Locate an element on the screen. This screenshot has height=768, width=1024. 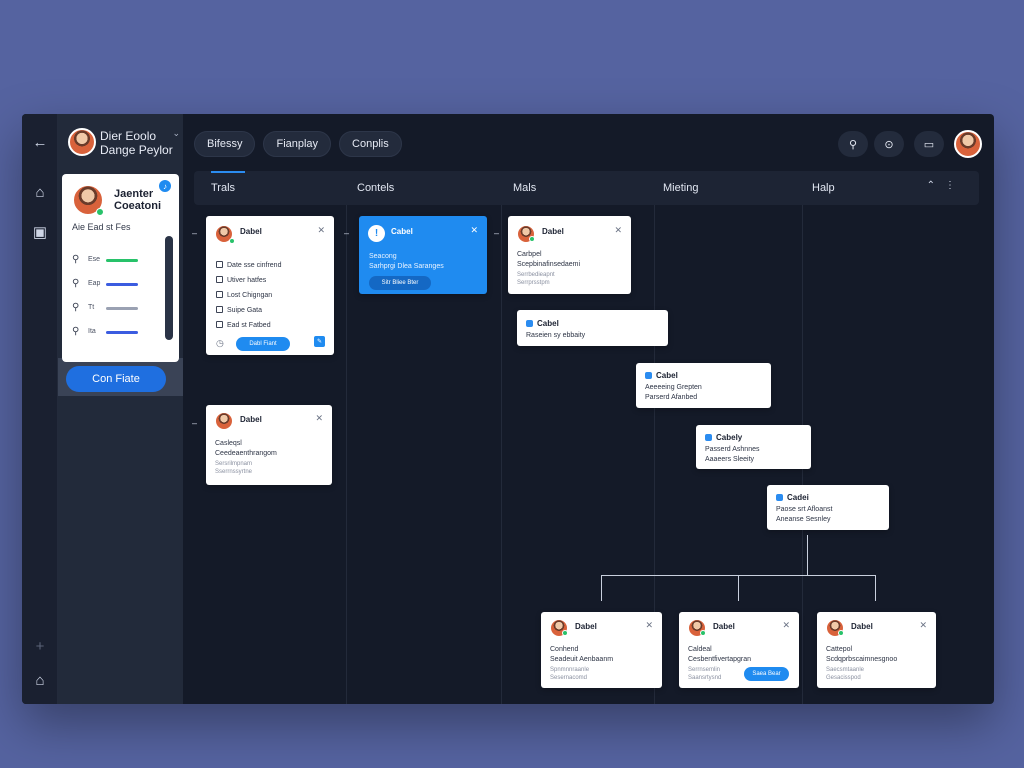
card-text: Sarhprgi Dlea Saranges is located at coordinates (406, 266).